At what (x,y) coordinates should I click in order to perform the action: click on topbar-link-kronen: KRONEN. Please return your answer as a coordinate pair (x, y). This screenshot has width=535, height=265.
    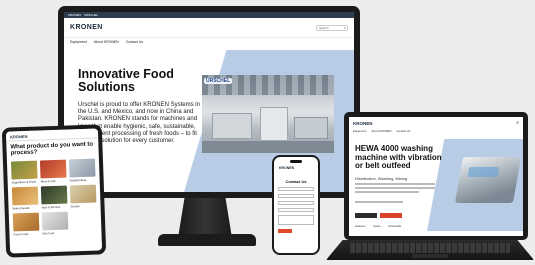
    Looking at the image, I should click on (74, 15).